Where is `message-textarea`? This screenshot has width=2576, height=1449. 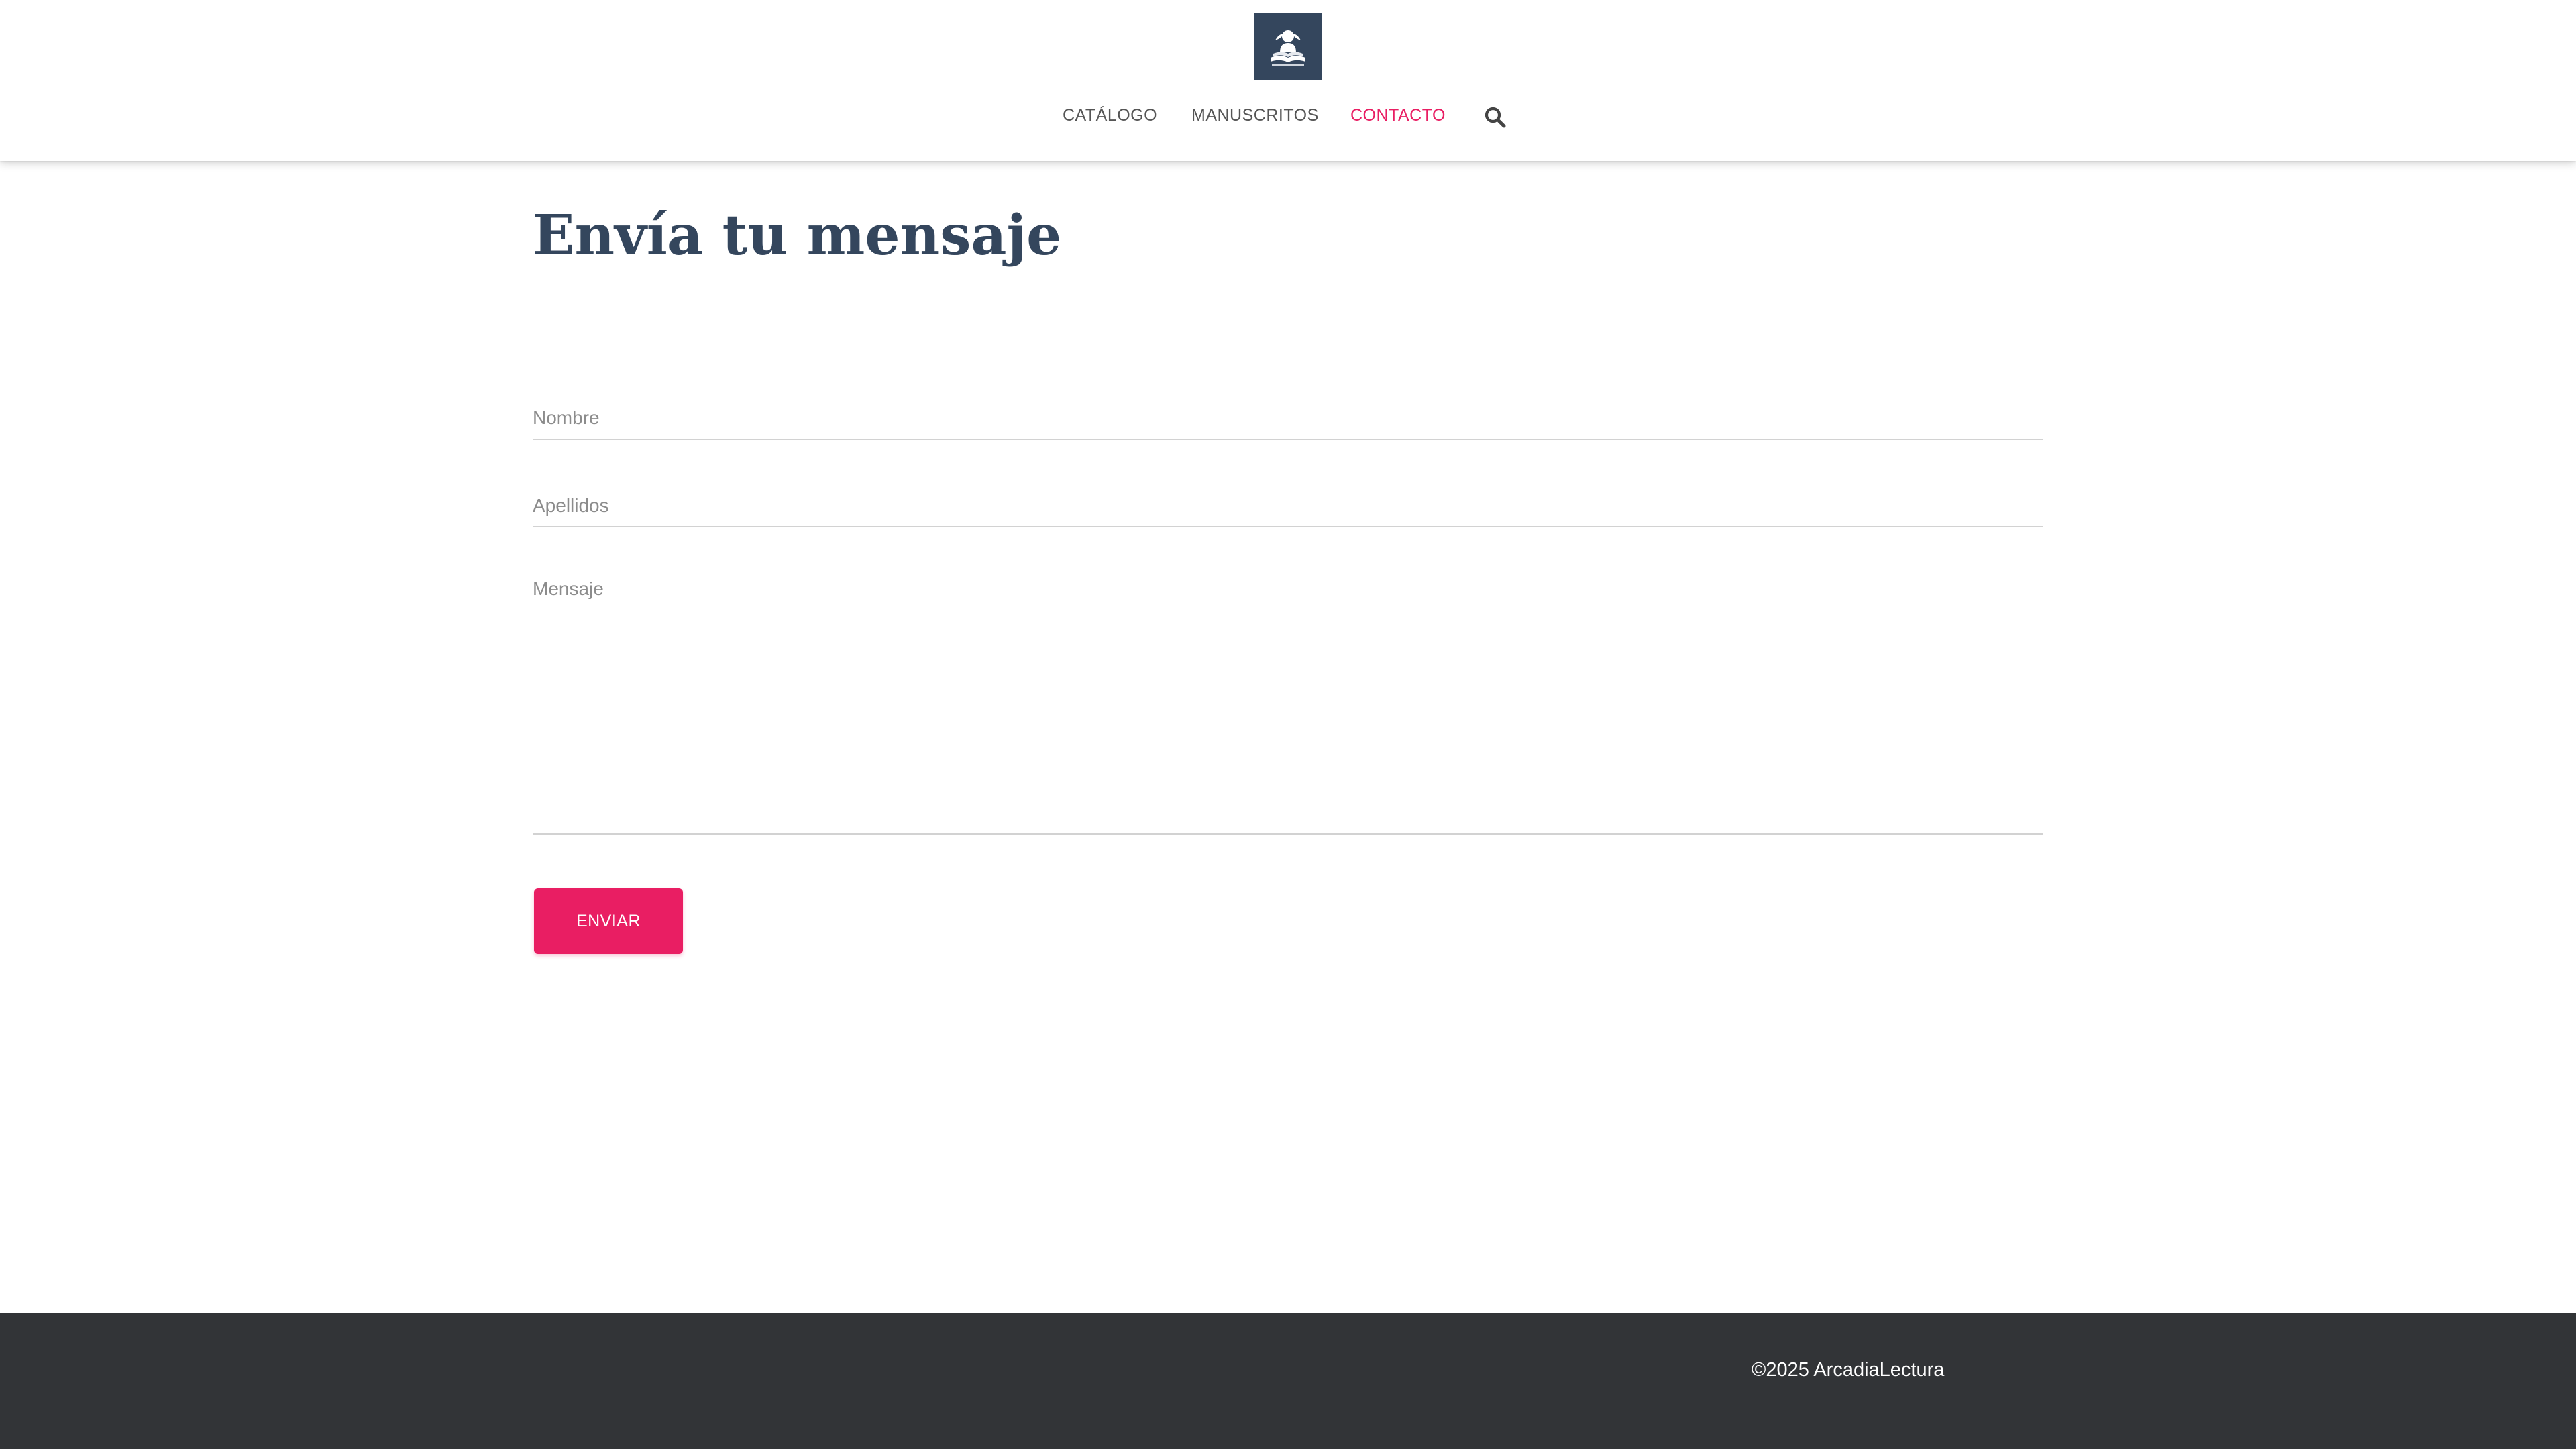
message-textarea is located at coordinates (1288, 704).